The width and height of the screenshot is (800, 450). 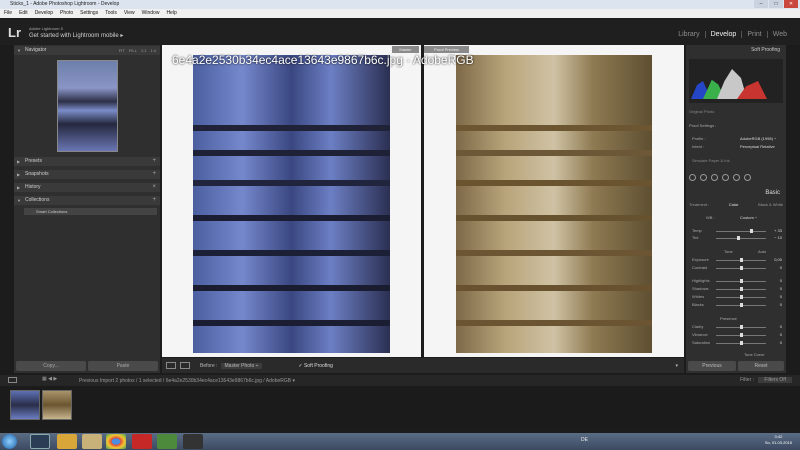 What do you see at coordinates (689, 34) in the screenshot?
I see `module-library: Library` at bounding box center [689, 34].